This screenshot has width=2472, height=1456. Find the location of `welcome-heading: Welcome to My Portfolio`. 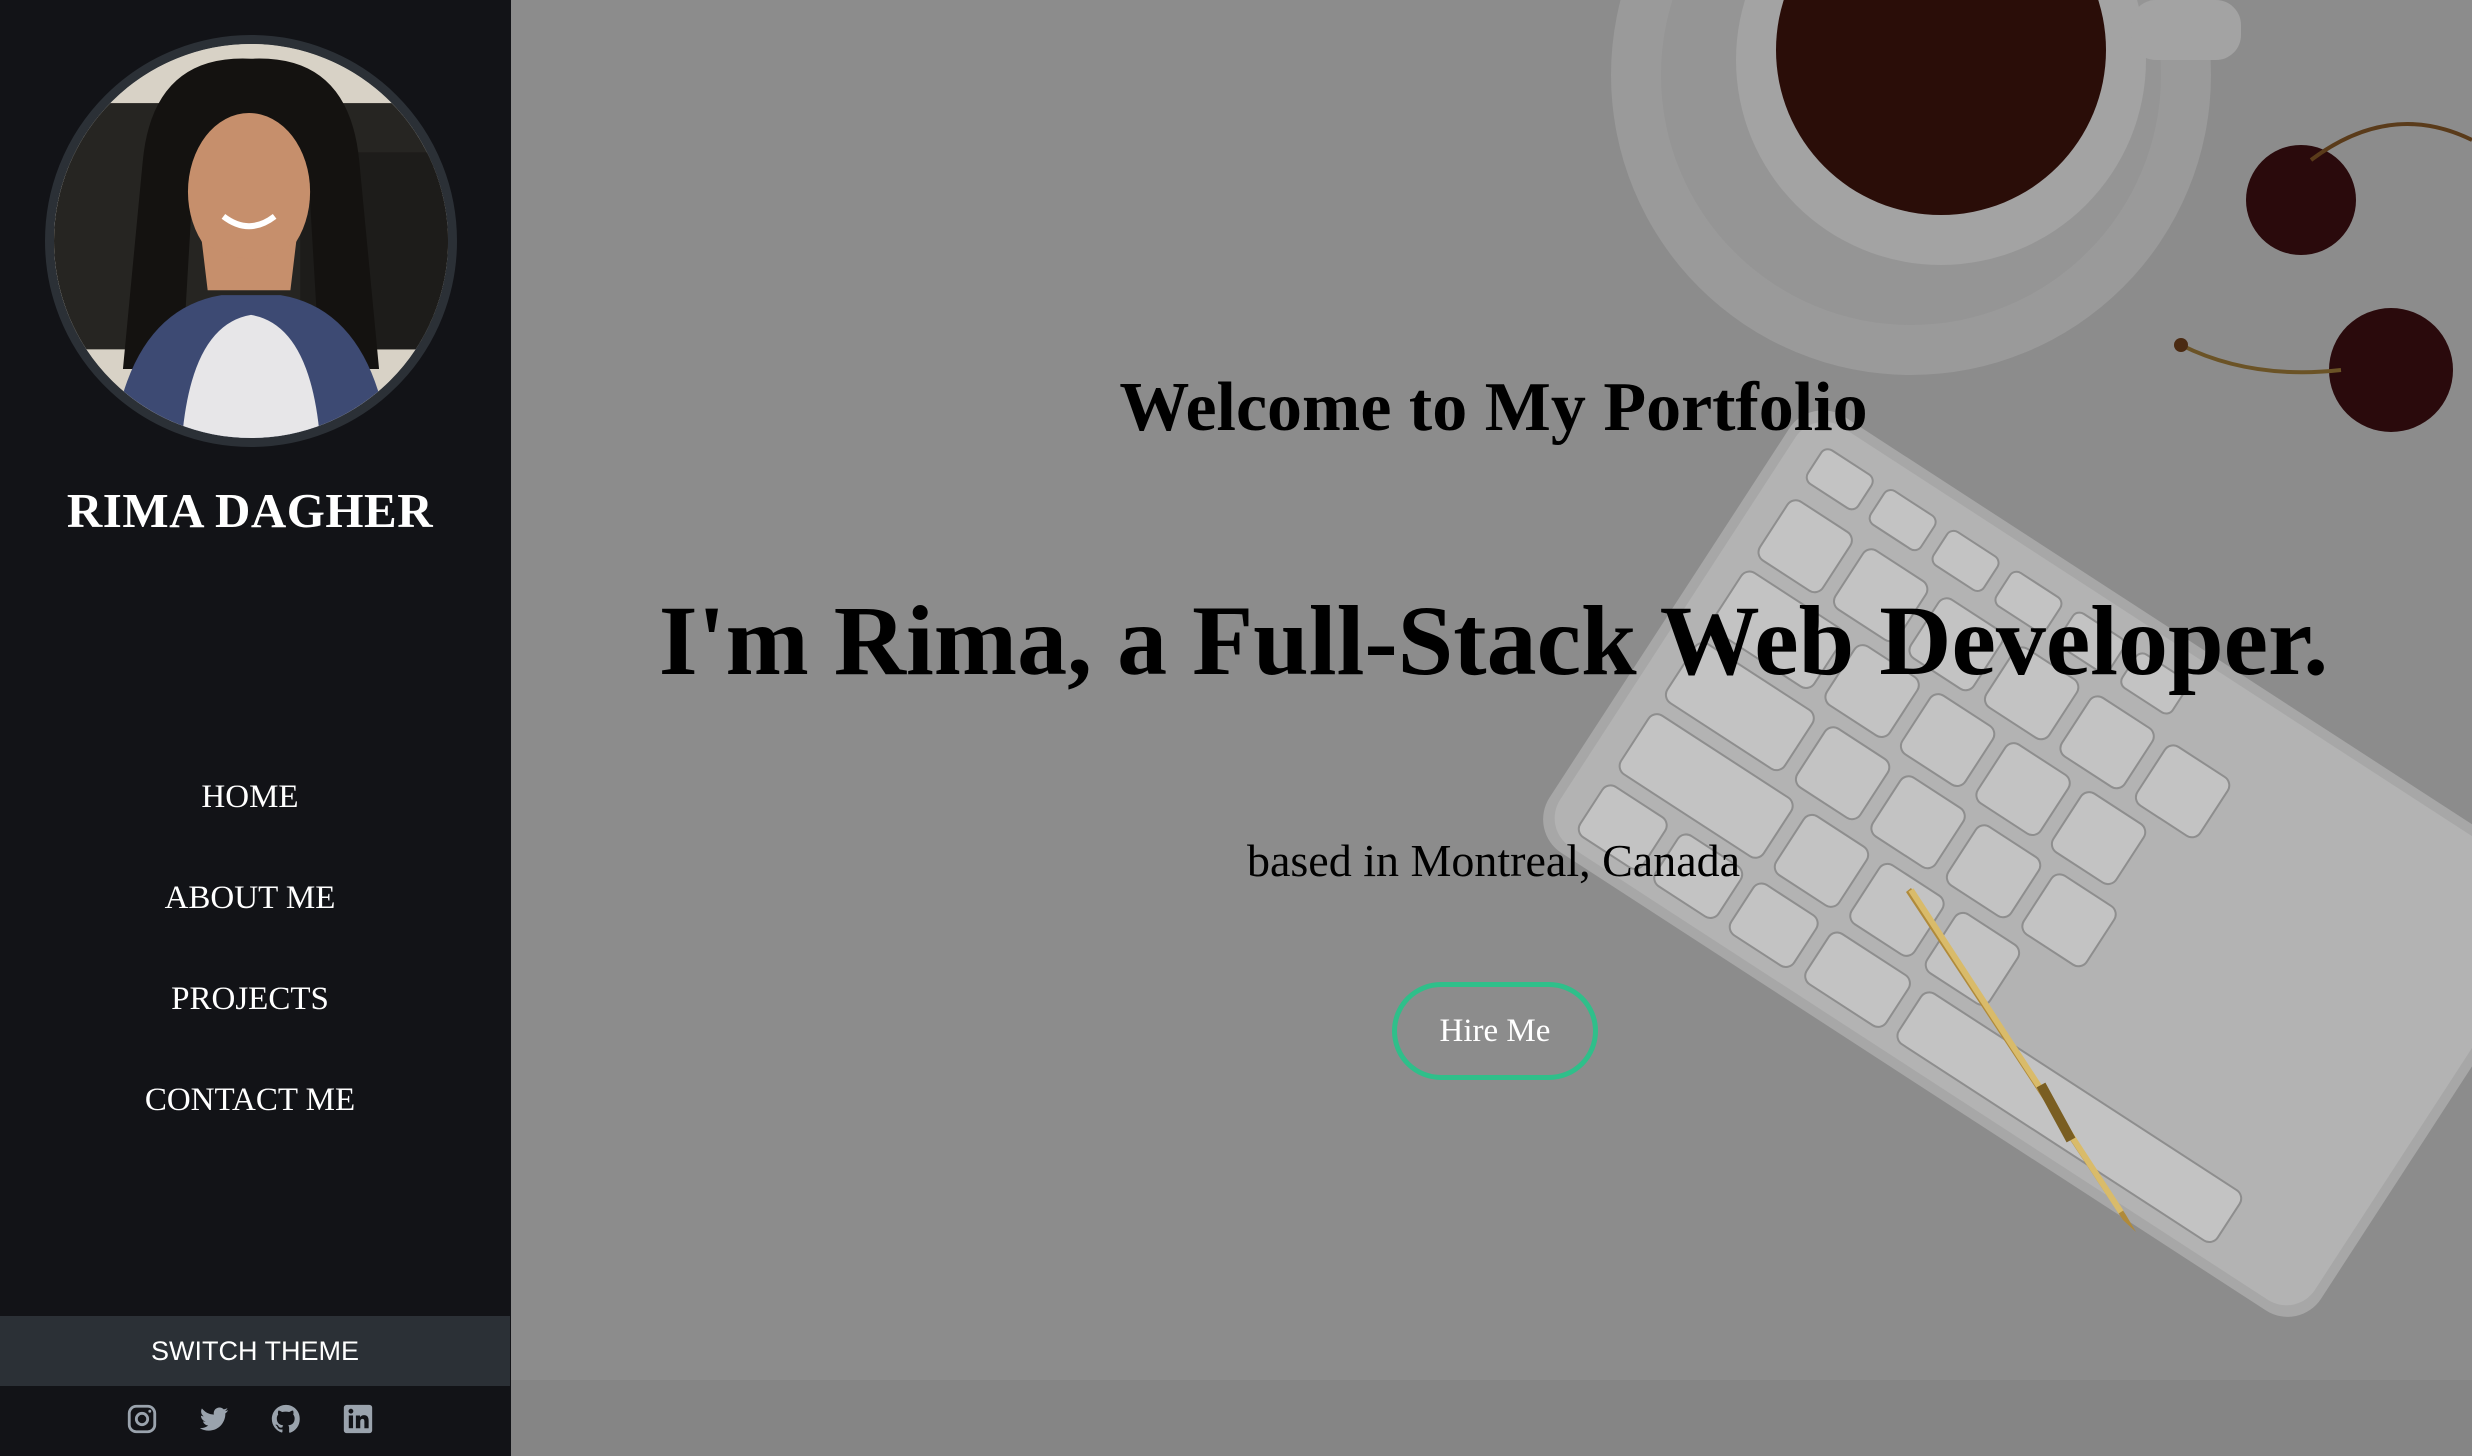

welcome-heading: Welcome to My Portfolio is located at coordinates (1493, 407).